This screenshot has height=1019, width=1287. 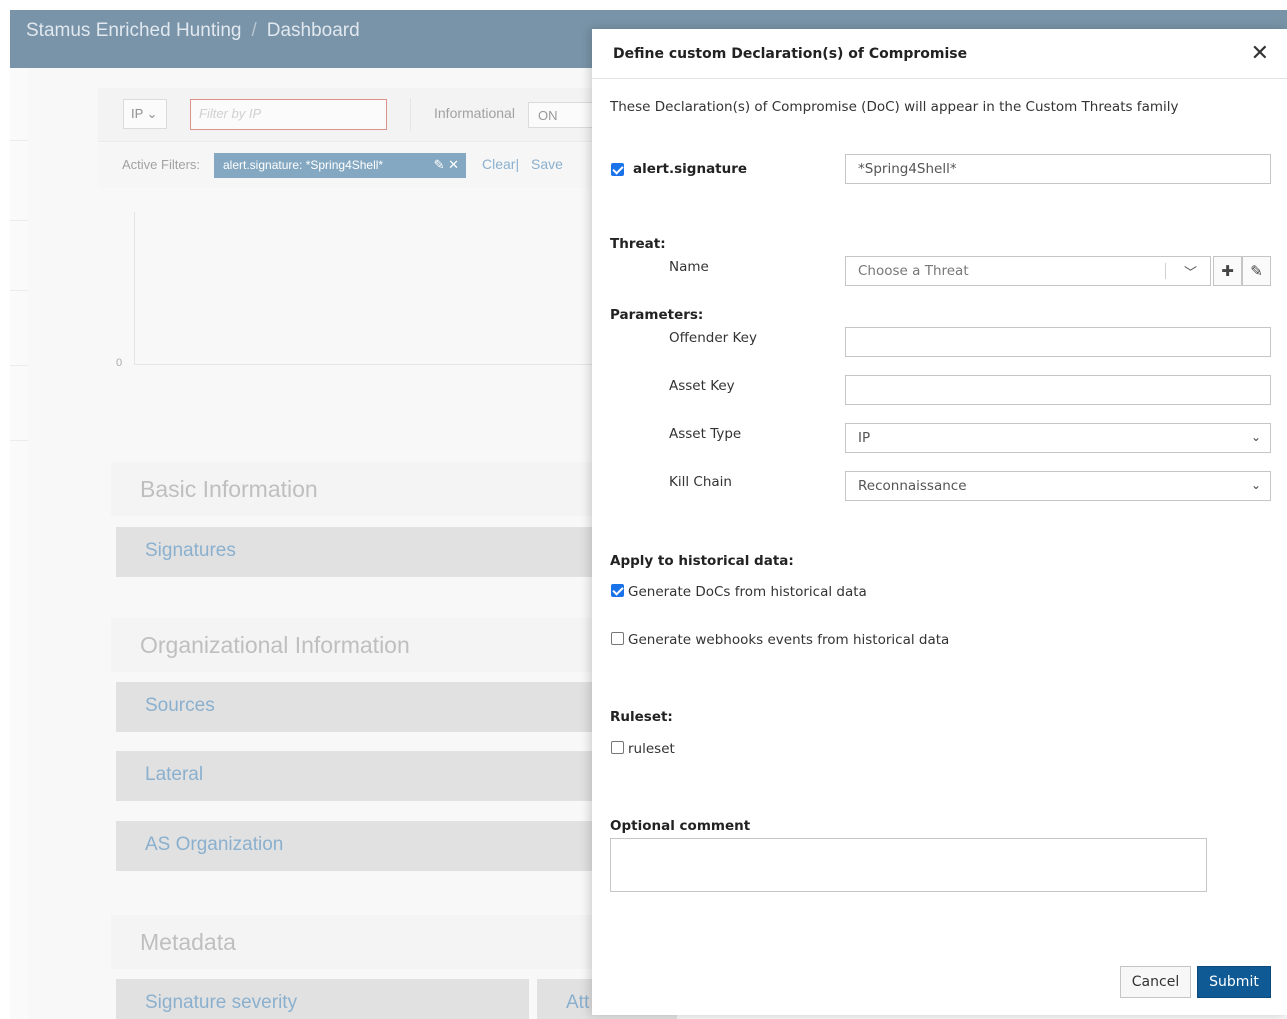 What do you see at coordinates (702, 386) in the screenshot?
I see `asset-key-label: Asset Key` at bounding box center [702, 386].